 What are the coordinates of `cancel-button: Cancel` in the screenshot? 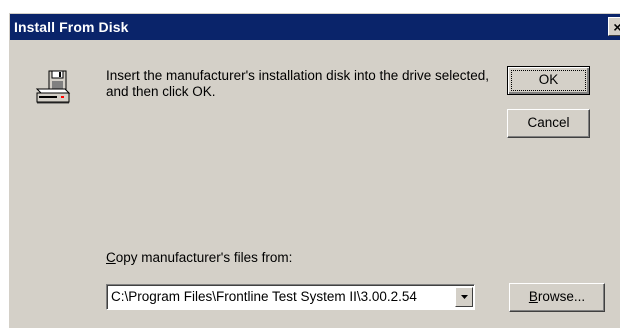 It's located at (548, 123).